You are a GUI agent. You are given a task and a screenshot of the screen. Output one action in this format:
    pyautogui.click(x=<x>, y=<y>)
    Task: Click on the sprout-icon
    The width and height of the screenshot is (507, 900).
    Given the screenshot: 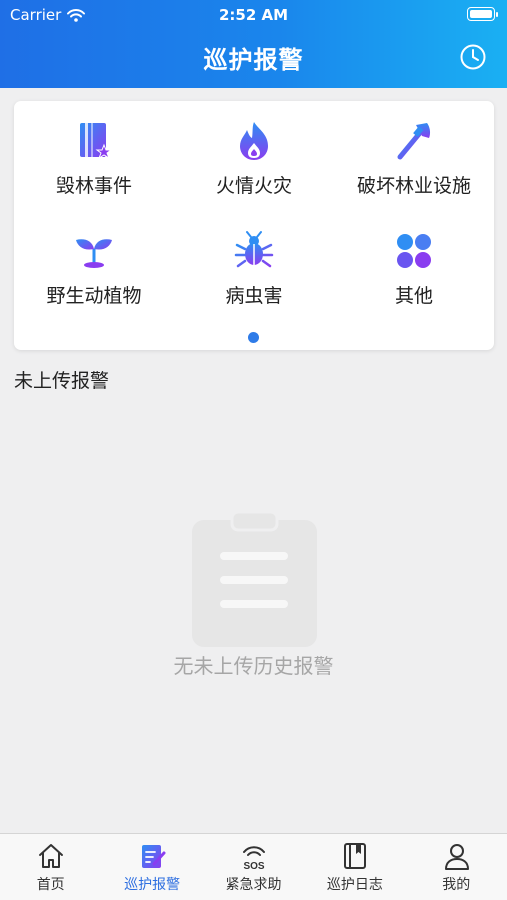 What is the action you would take?
    pyautogui.click(x=94, y=253)
    